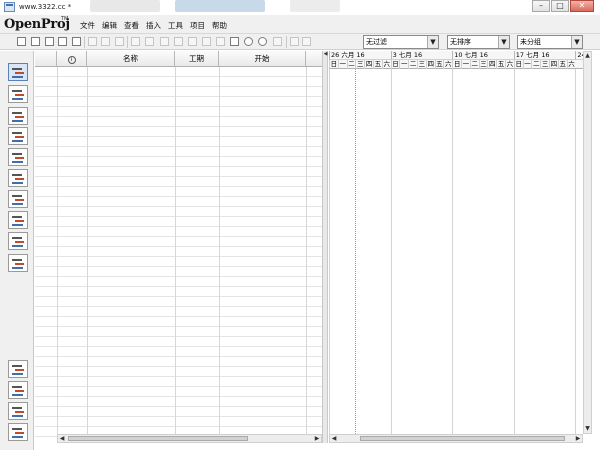 This screenshot has height=450, width=600. I want to click on maximize-button: □, so click(560, 6).